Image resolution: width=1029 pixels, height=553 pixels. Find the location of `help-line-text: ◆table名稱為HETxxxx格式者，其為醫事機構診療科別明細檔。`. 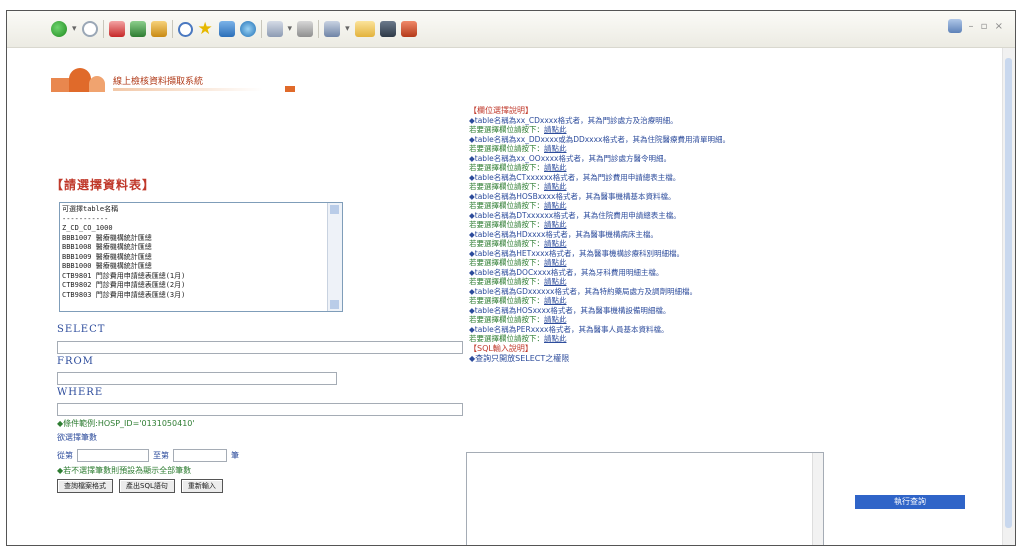

help-line-text: ◆table名稱為HETxxxx格式者，其為醫事機構診療科別明細檔。 is located at coordinates (576, 253).